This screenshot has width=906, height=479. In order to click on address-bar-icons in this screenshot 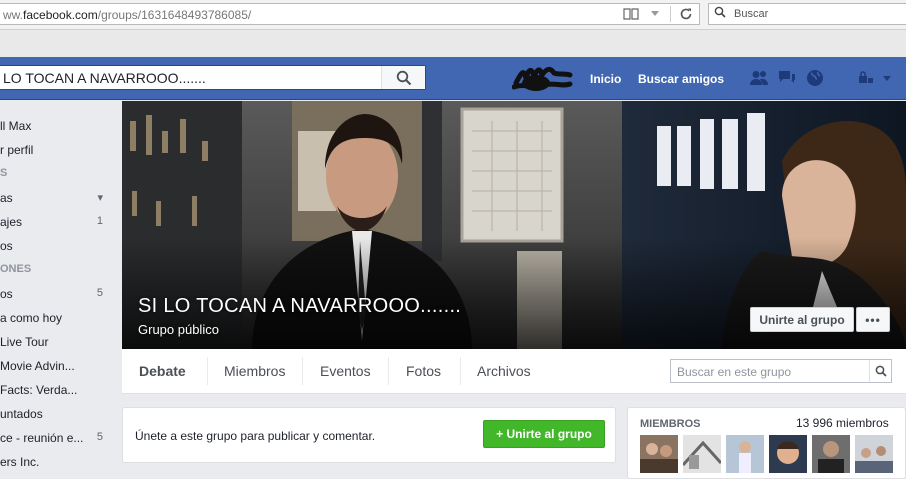, I will do `click(658, 14)`.